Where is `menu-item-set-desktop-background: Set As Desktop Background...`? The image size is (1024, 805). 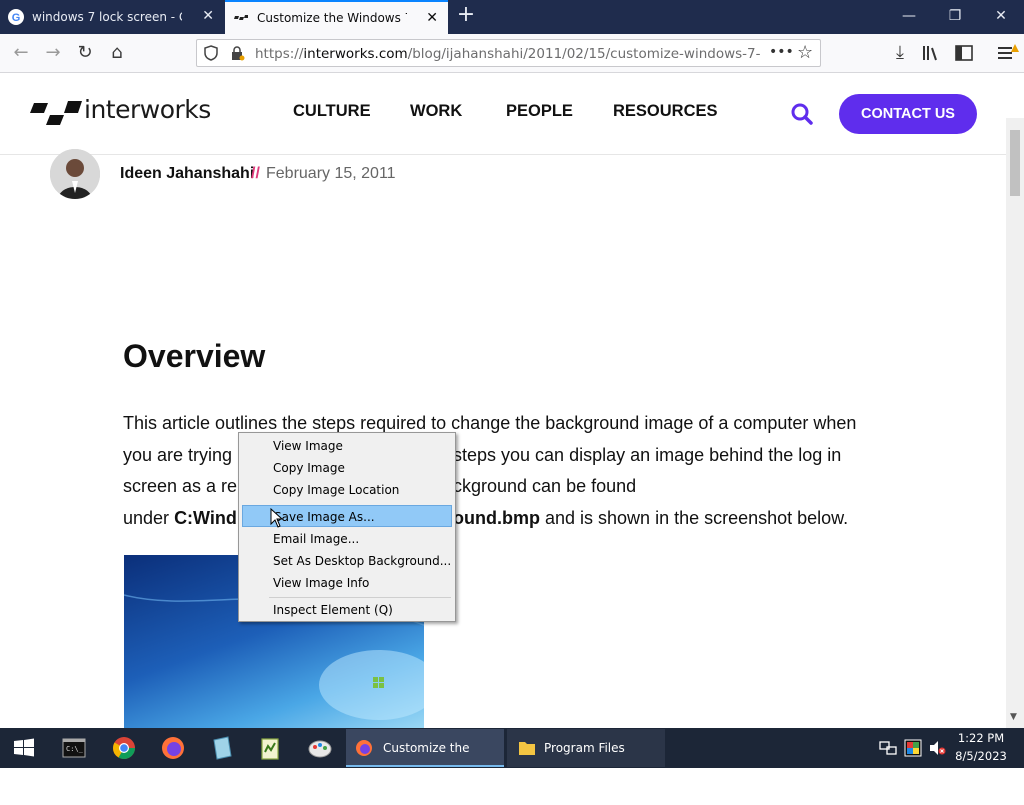
menu-item-set-desktop-background: Set As Desktop Background... is located at coordinates (347, 561).